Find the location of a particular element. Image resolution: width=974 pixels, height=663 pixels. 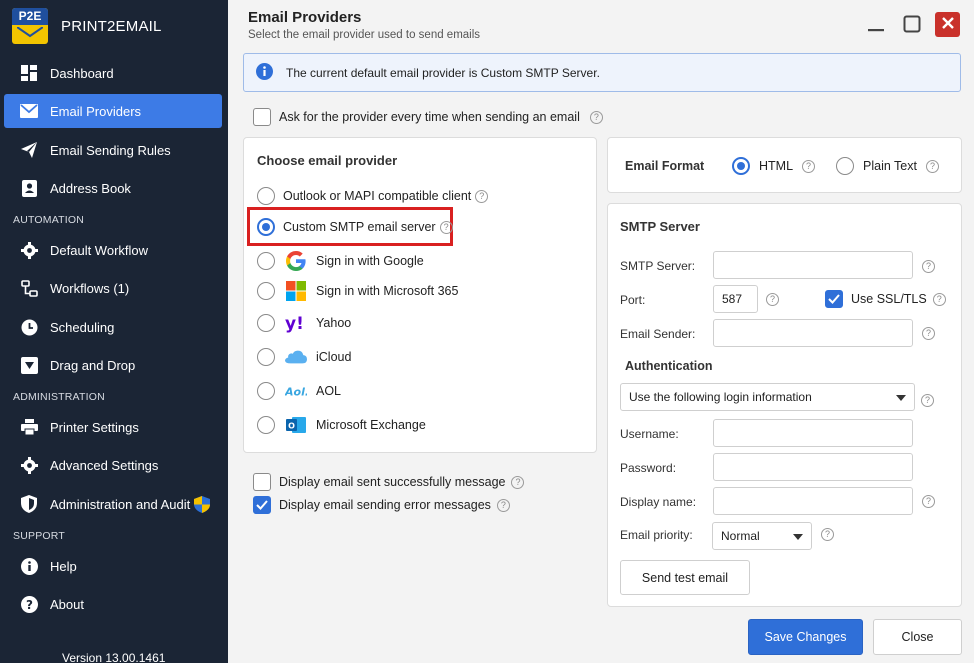

provider-option-microsoft365: Sign in with Microsoft 365 is located at coordinates (357, 291).